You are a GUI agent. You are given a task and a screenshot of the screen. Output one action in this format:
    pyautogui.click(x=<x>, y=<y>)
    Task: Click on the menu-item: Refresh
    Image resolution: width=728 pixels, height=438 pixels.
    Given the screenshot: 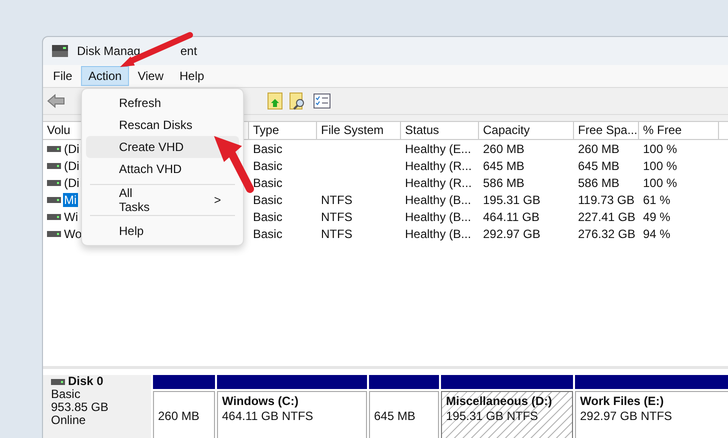 What is the action you would take?
    pyautogui.click(x=128, y=103)
    